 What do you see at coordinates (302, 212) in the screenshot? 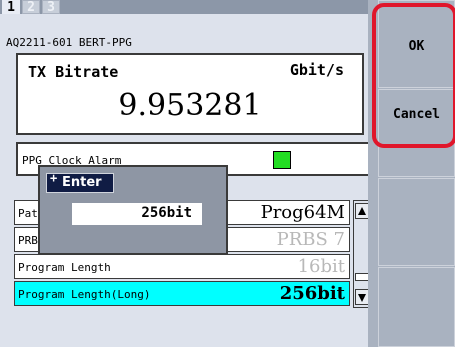
I see `list-item-value: Prog64M` at bounding box center [302, 212].